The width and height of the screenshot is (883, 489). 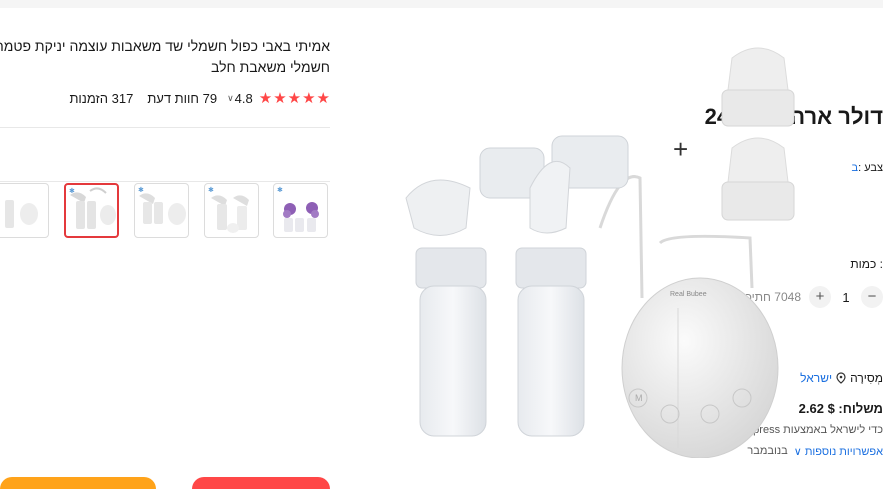 What do you see at coordinates (688, 294) in the screenshot?
I see `brand-label: Real Bubee` at bounding box center [688, 294].